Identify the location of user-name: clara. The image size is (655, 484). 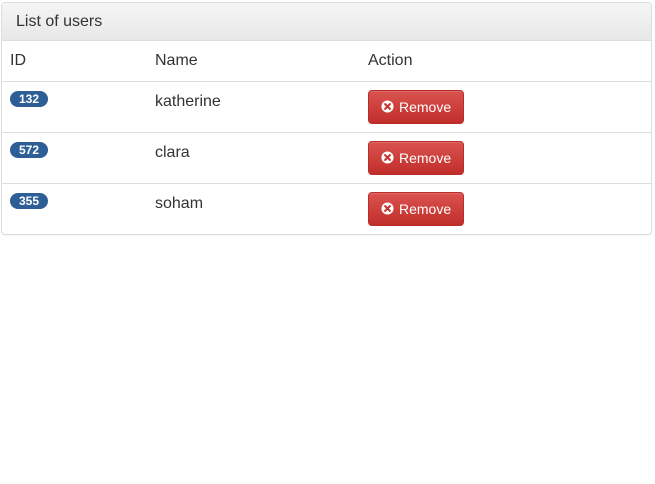
(172, 152).